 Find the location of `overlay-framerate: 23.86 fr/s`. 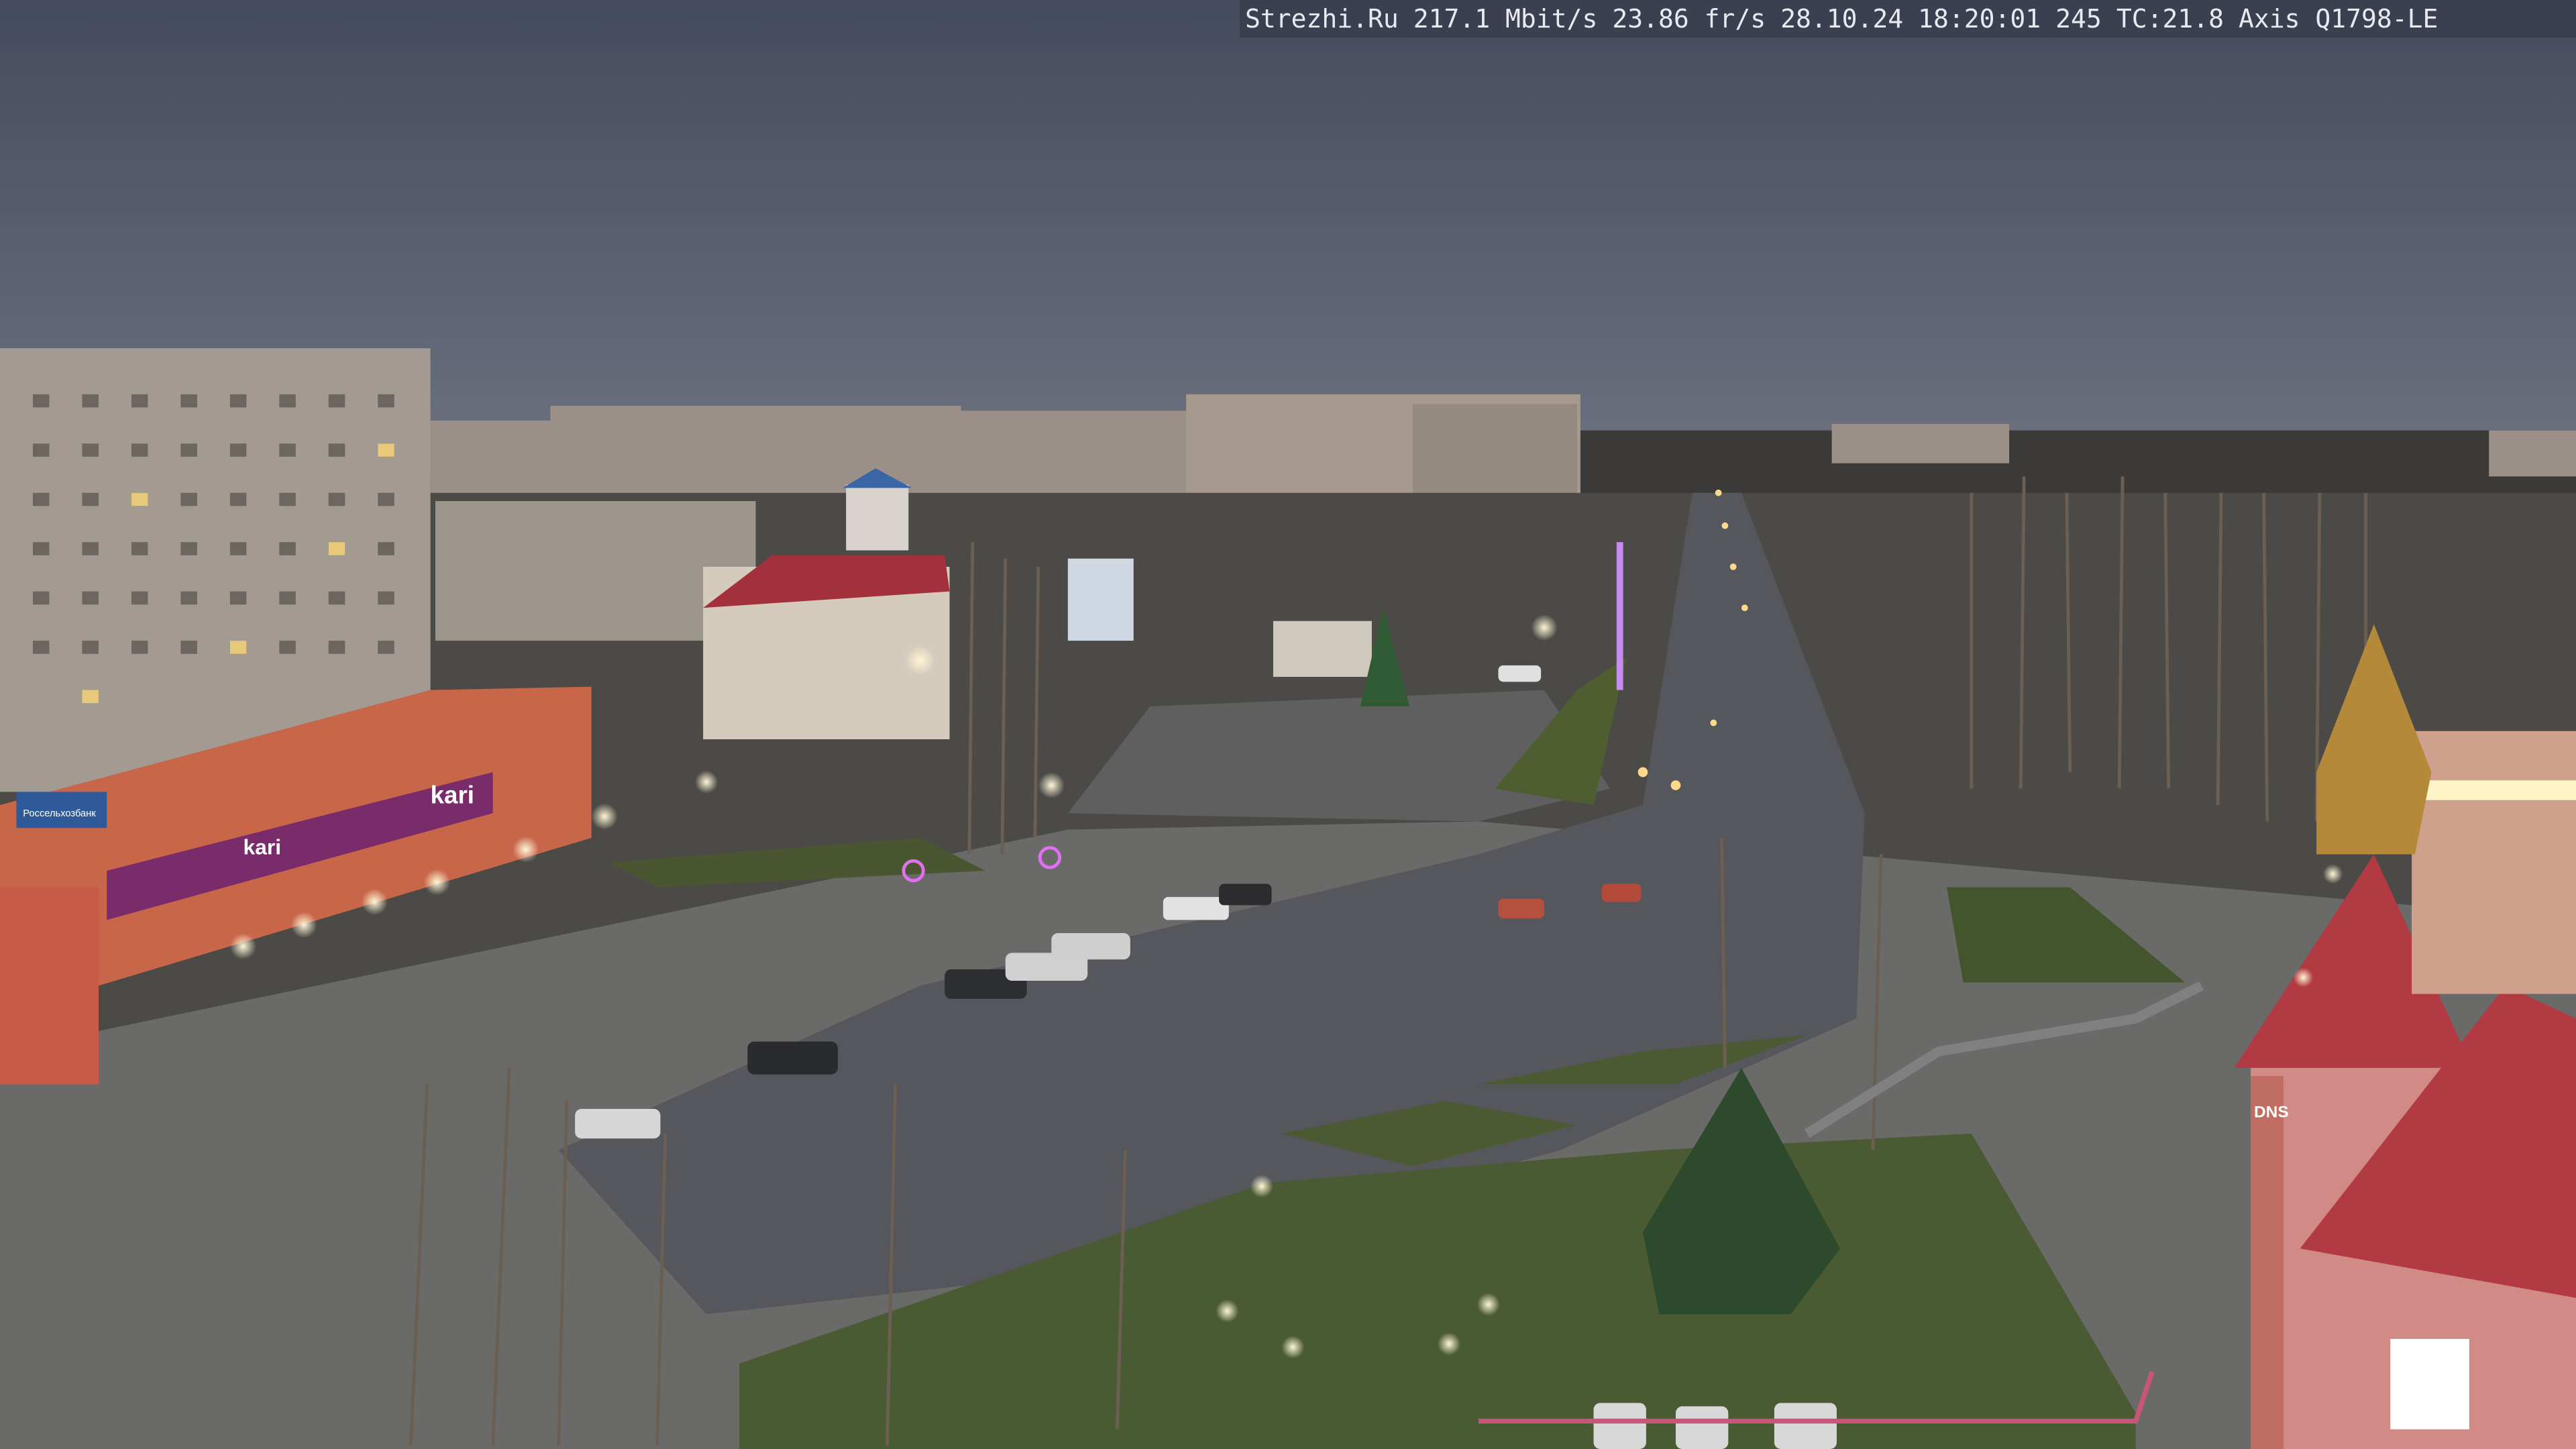

overlay-framerate: 23.86 fr/s is located at coordinates (1689, 19).